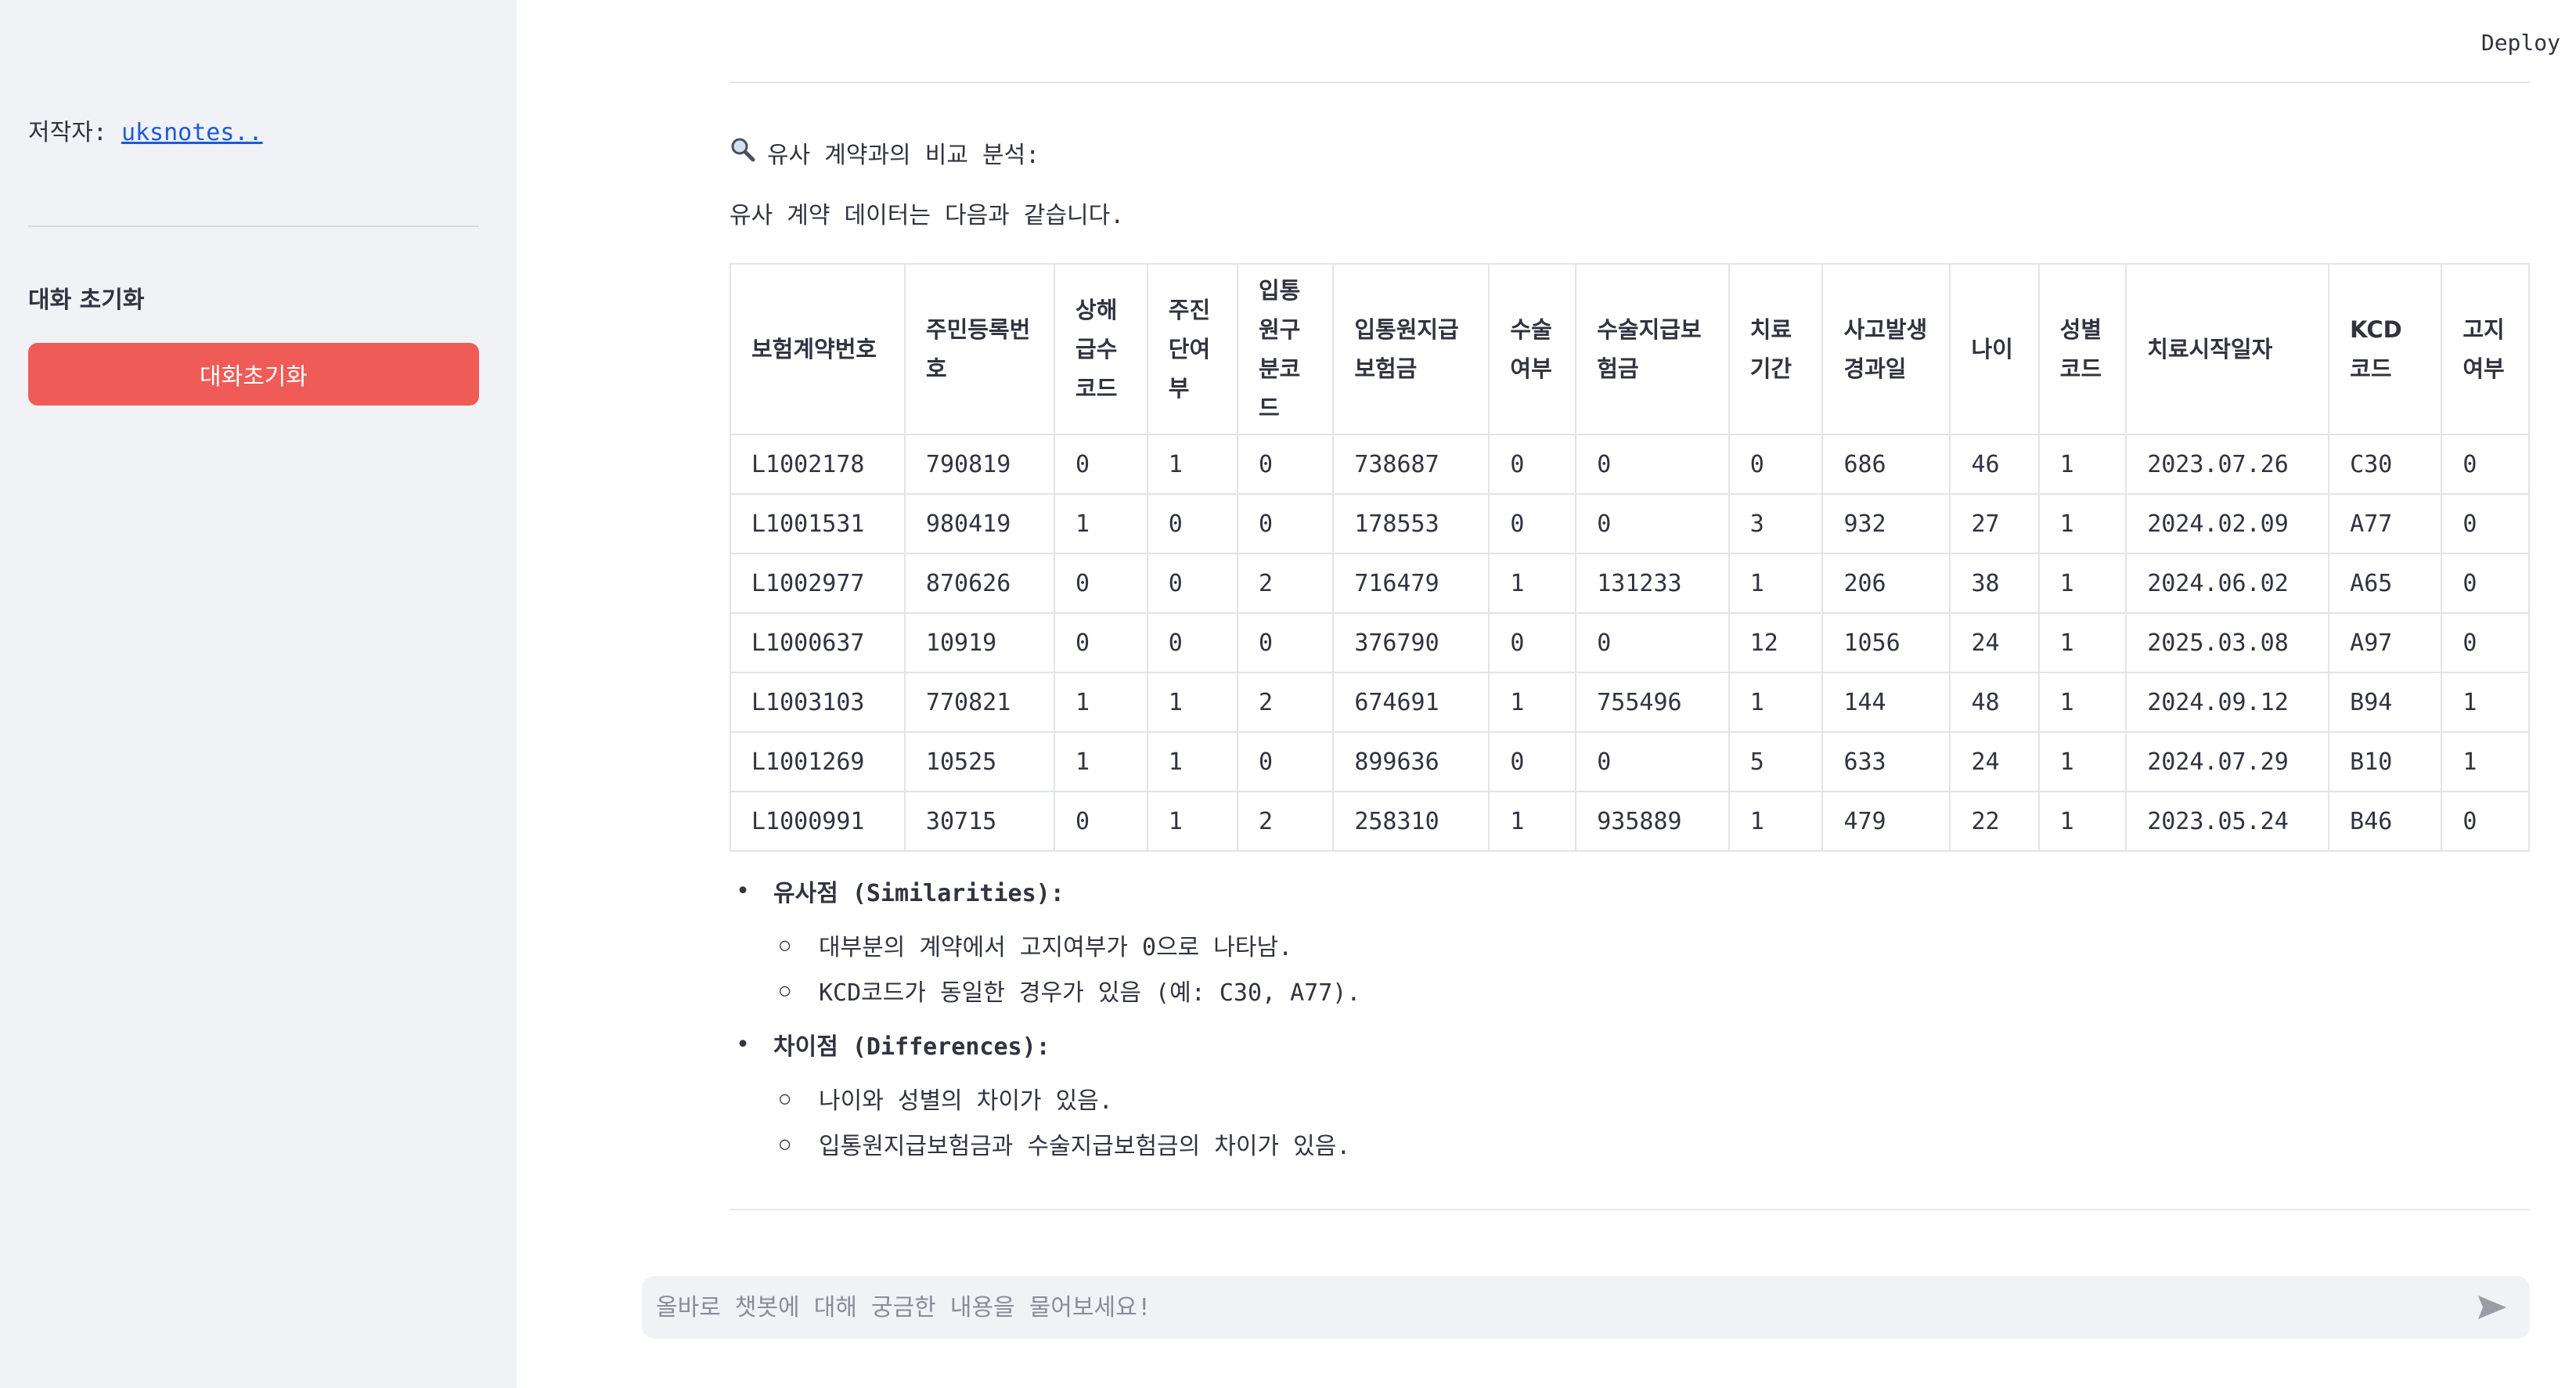  I want to click on table-cell: 738687, so click(1411, 464).